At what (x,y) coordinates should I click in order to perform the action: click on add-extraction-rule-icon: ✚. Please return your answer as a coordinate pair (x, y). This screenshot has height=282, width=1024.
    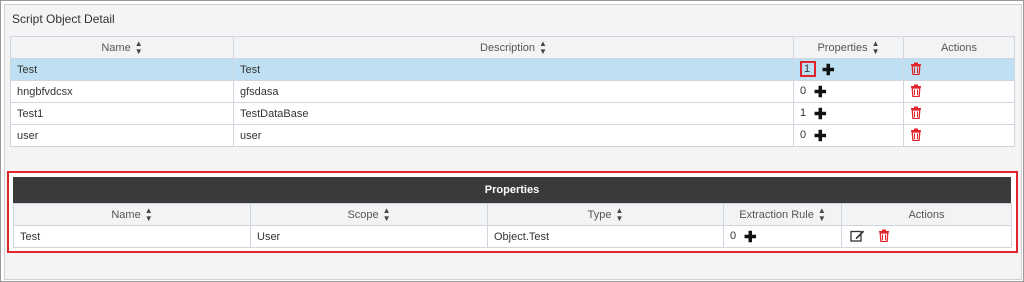
    Looking at the image, I should click on (750, 237).